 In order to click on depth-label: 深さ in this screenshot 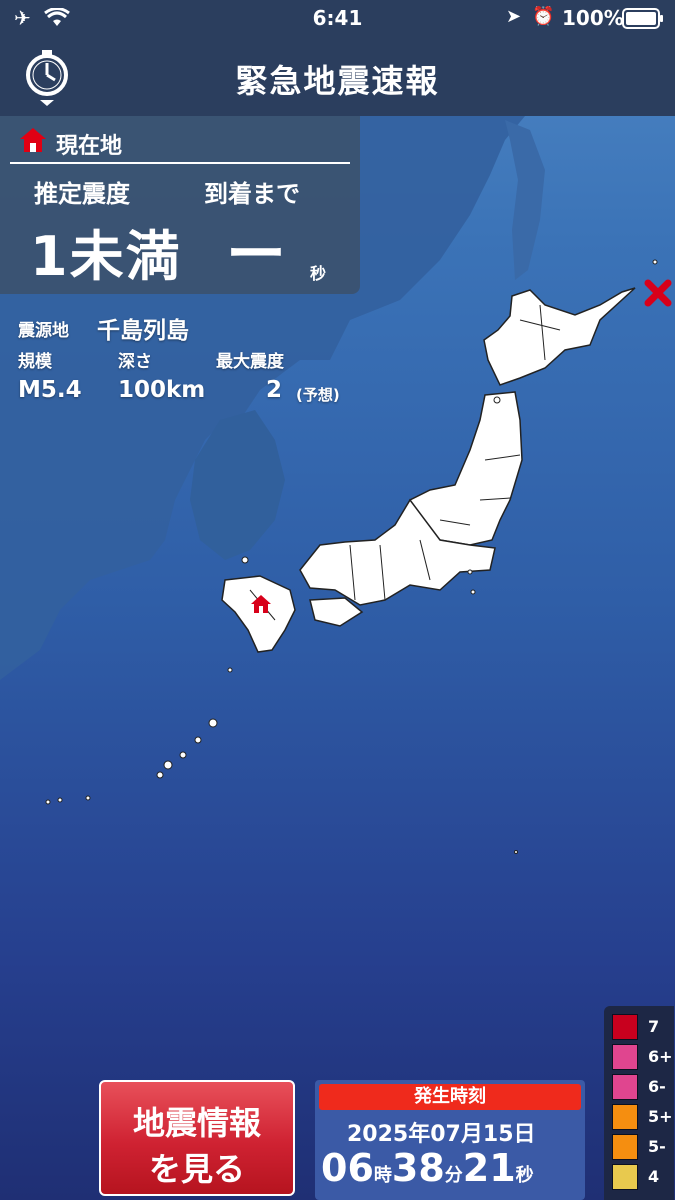, I will do `click(135, 362)`.